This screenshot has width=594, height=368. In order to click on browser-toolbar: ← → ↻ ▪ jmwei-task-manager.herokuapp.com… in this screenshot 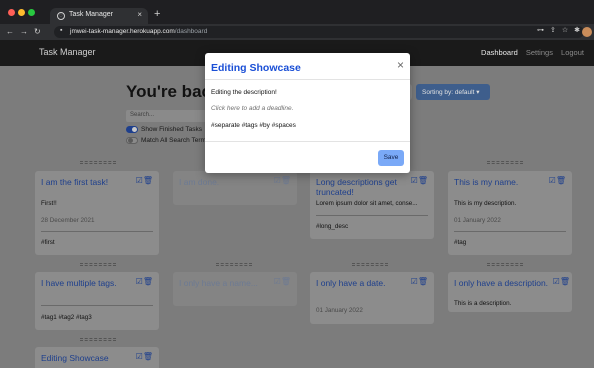, I will do `click(297, 32)`.